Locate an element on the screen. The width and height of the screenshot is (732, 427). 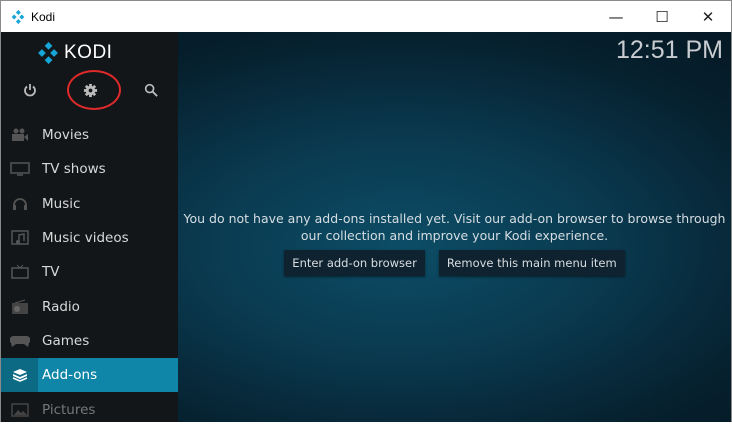
power-icon is located at coordinates (30, 90).